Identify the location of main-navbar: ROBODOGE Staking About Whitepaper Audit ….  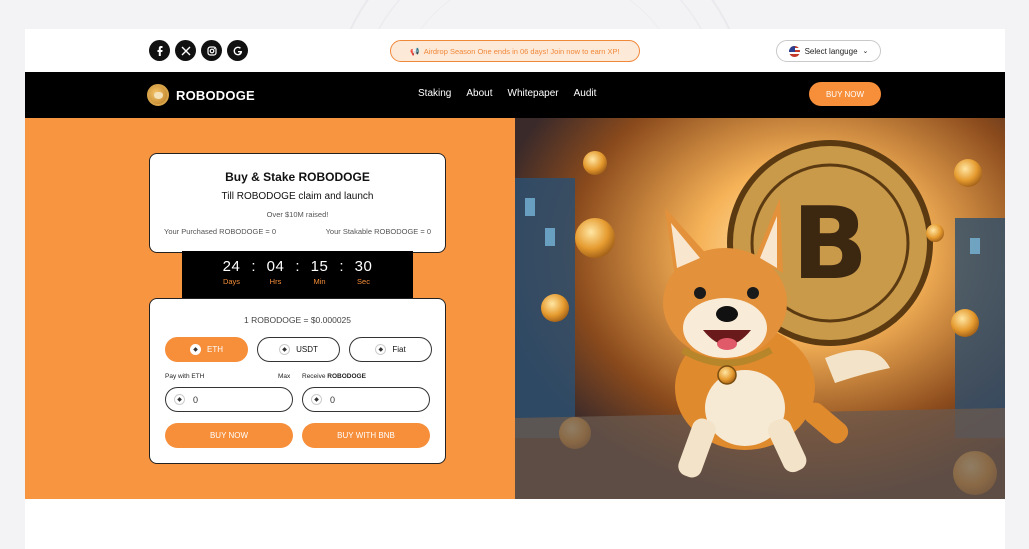
(515, 95).